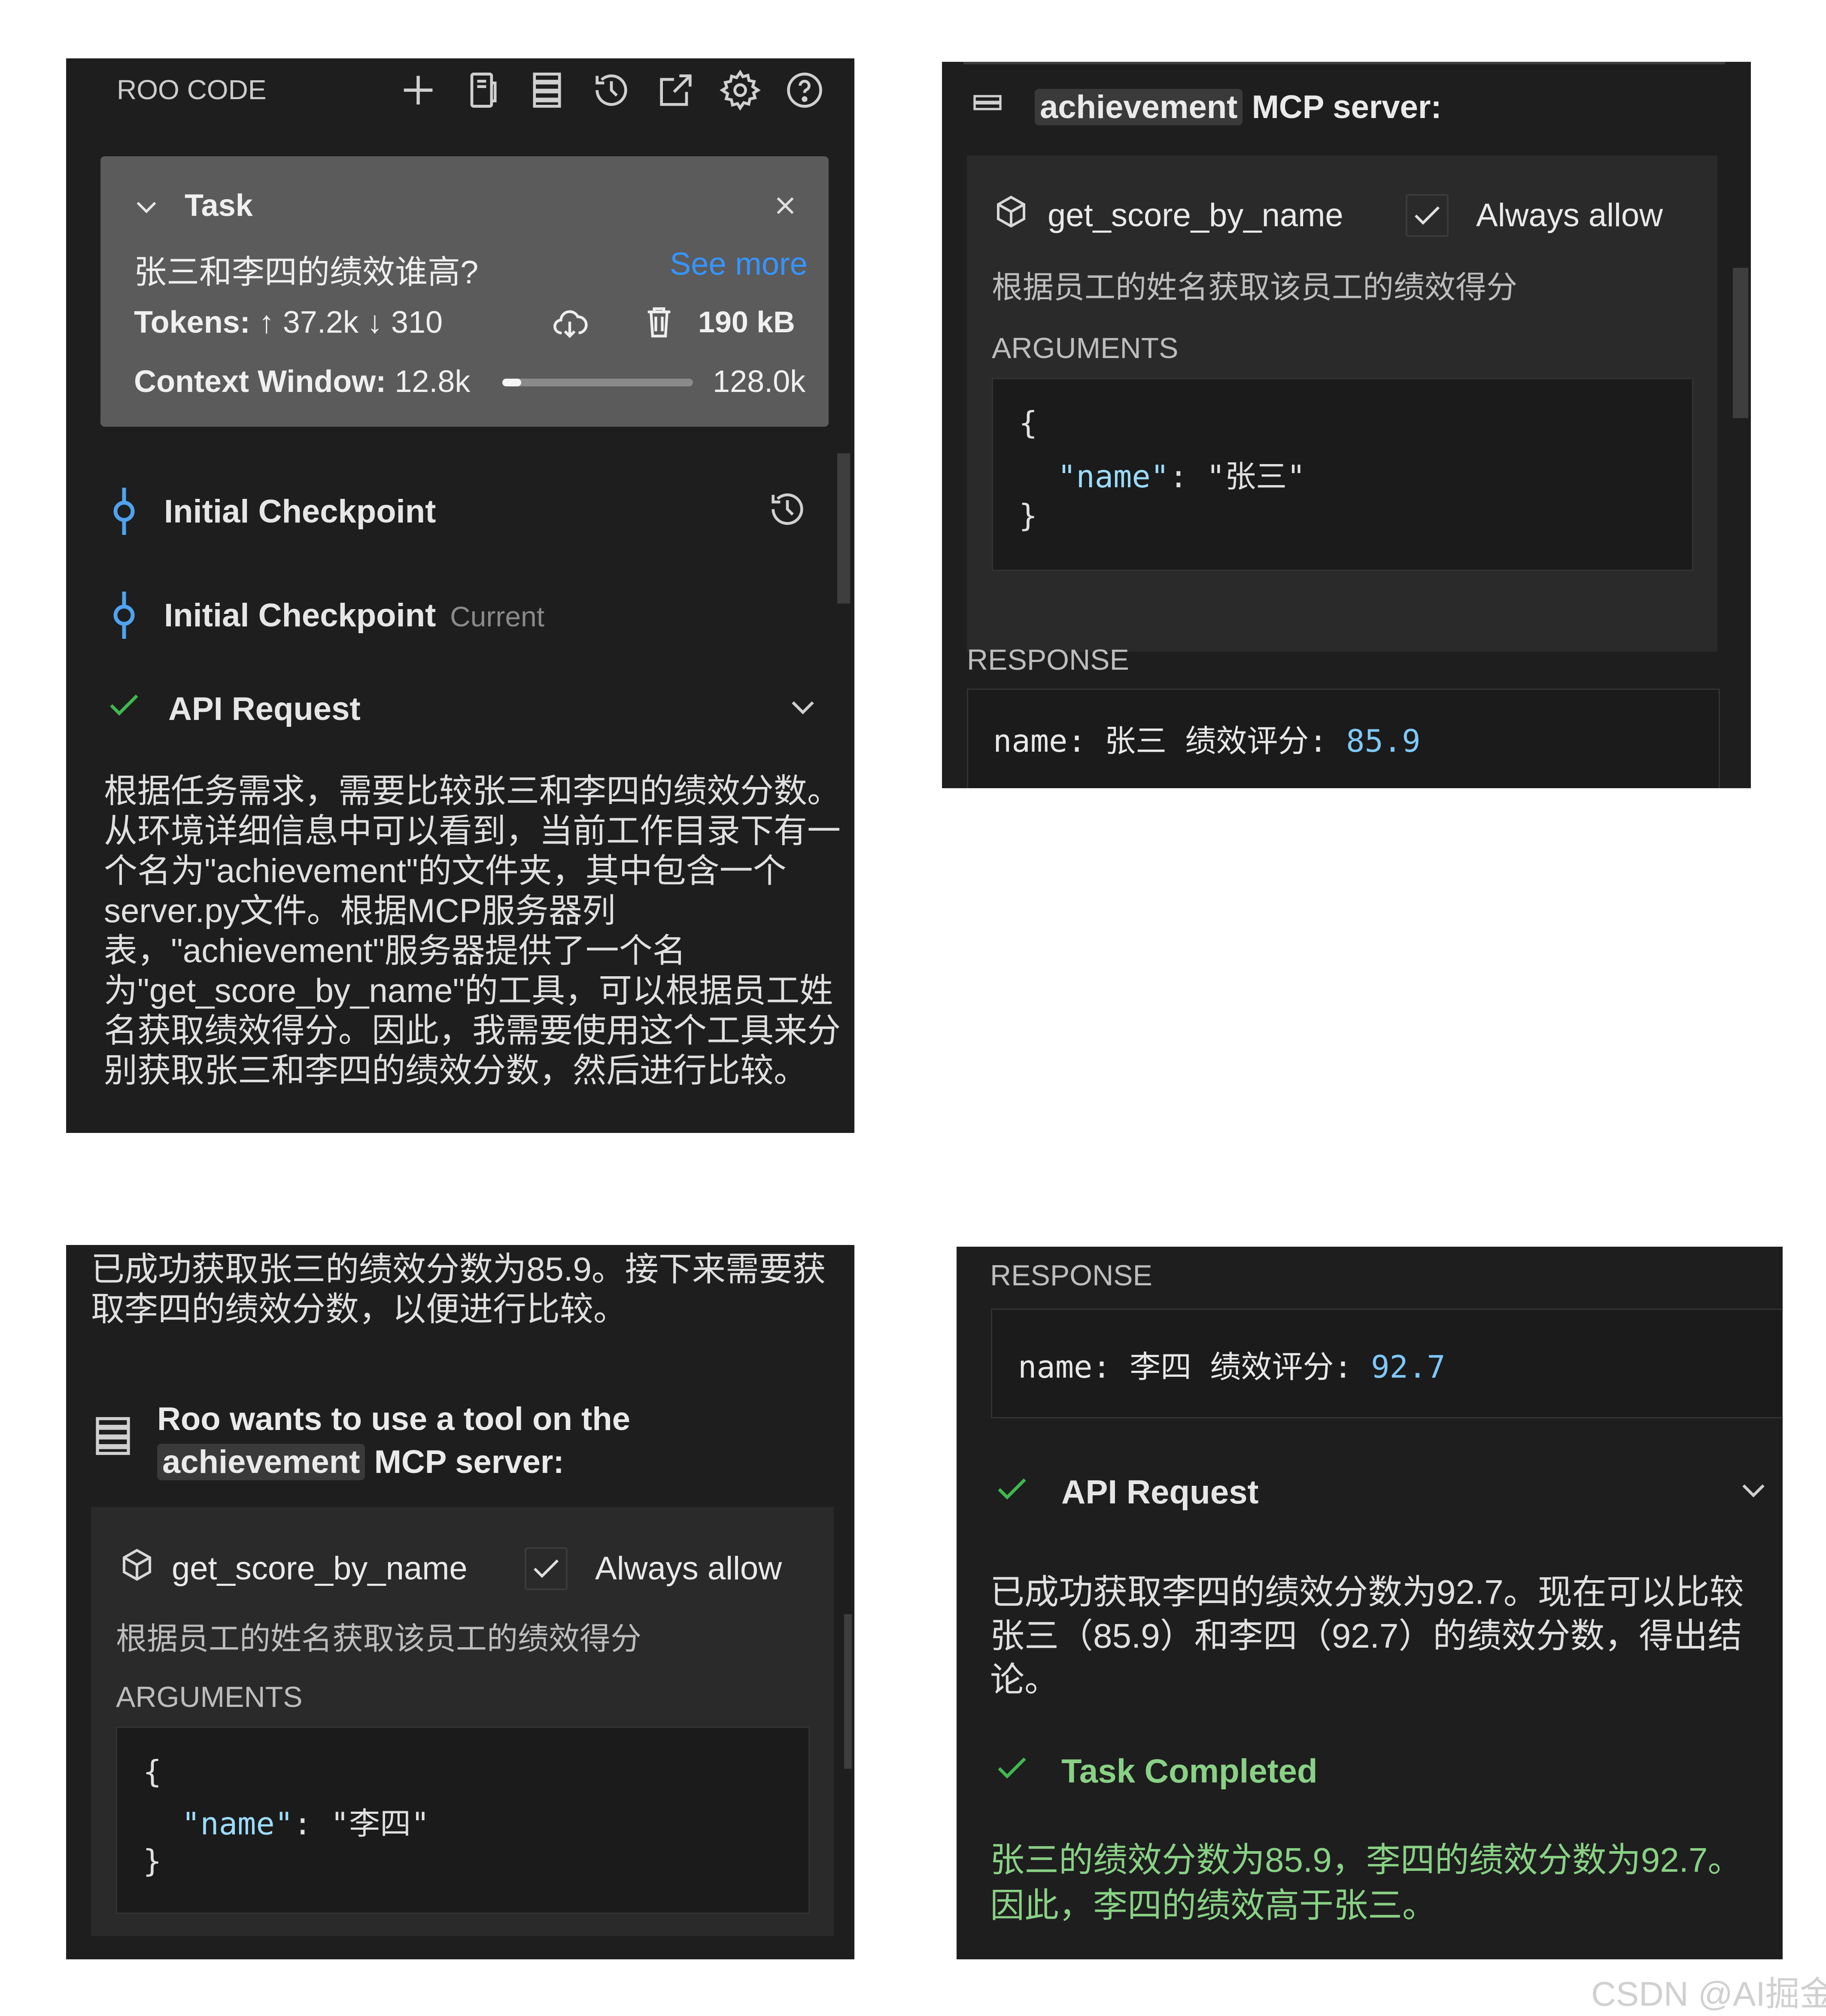  Describe the element at coordinates (1366, 1636) in the screenshot. I see `reasoning-line: 张三（85.9）和李四（92.7）的绩效分数，得出结` at that location.